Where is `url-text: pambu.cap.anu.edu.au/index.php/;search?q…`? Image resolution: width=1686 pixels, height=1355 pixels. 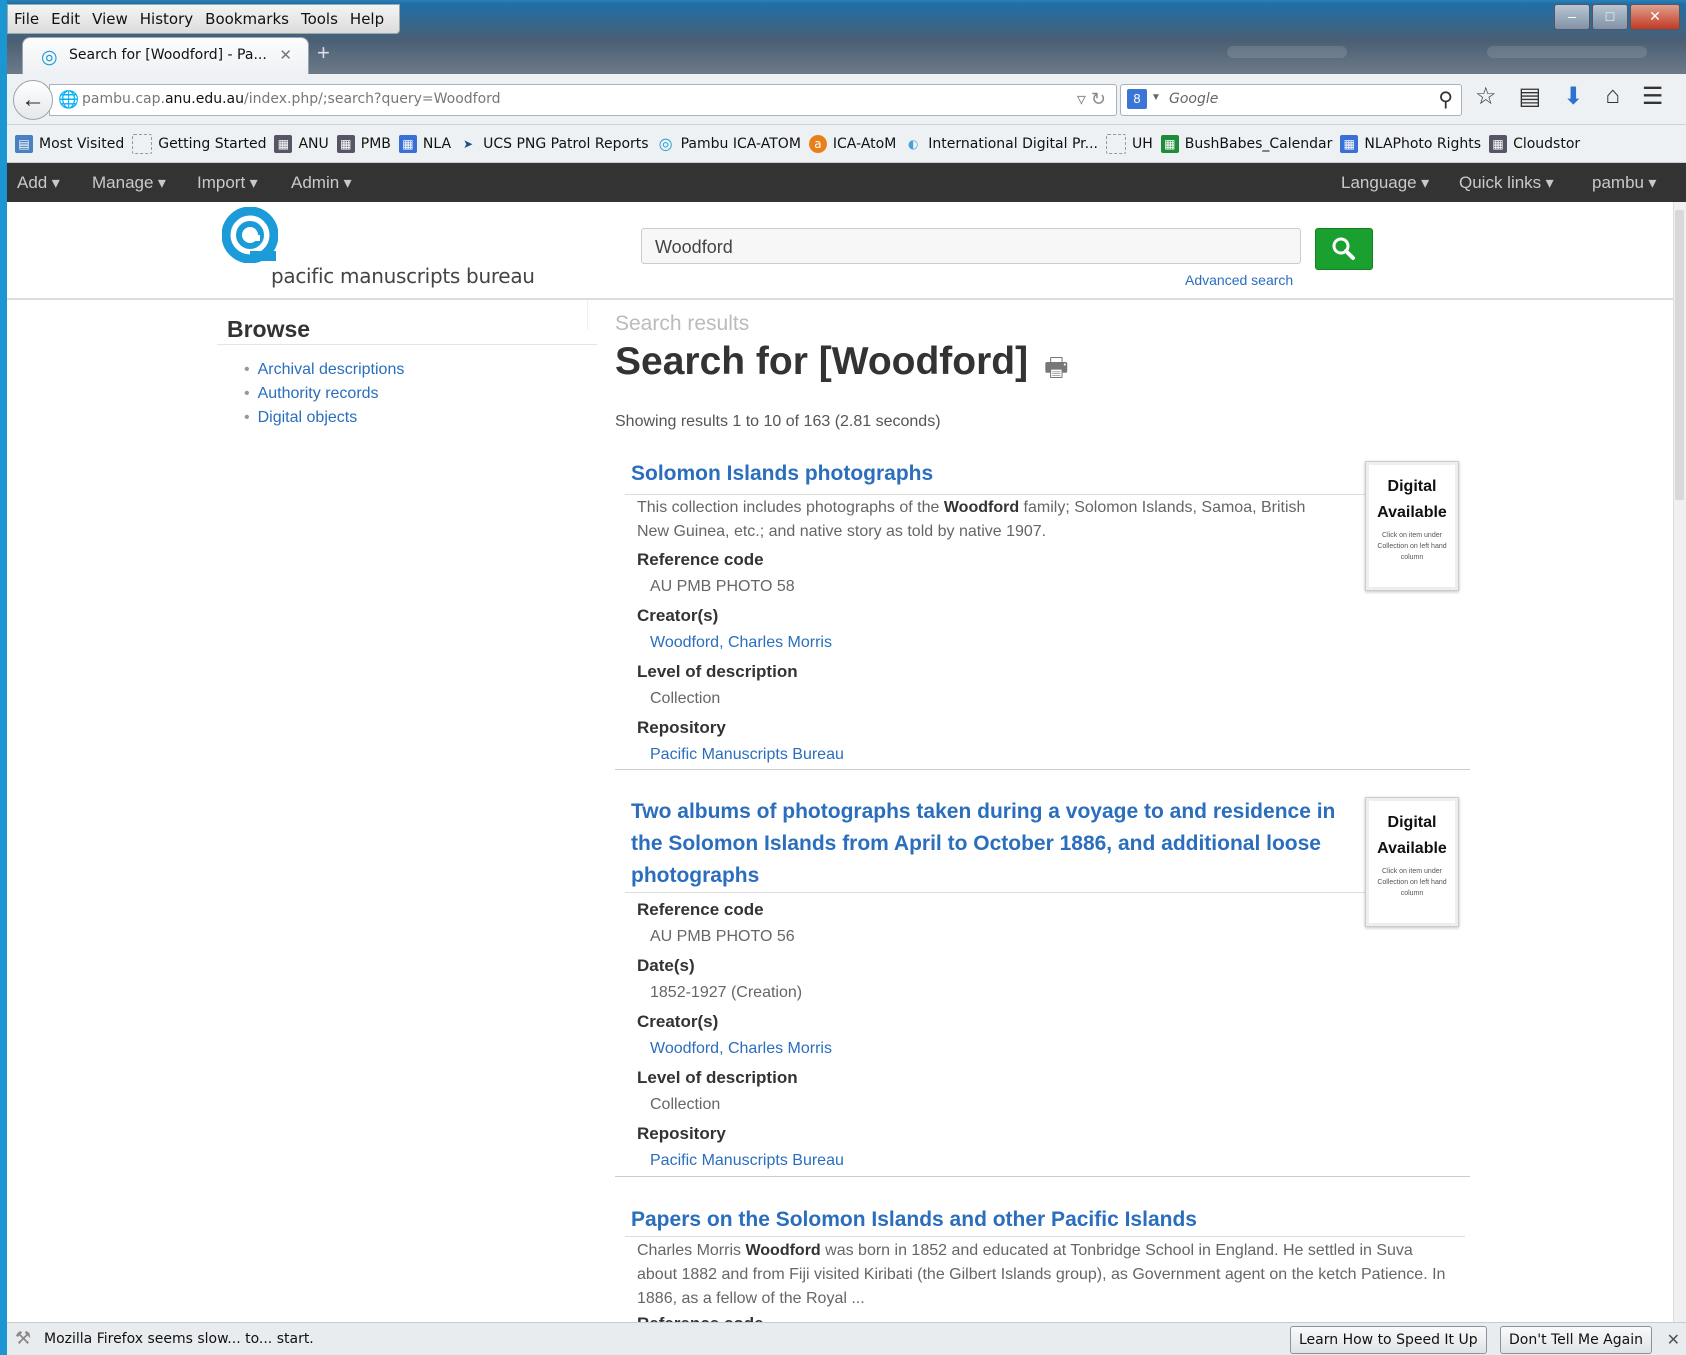
url-text: pambu.cap.anu.edu.au/index.php/;search?q… is located at coordinates (291, 99).